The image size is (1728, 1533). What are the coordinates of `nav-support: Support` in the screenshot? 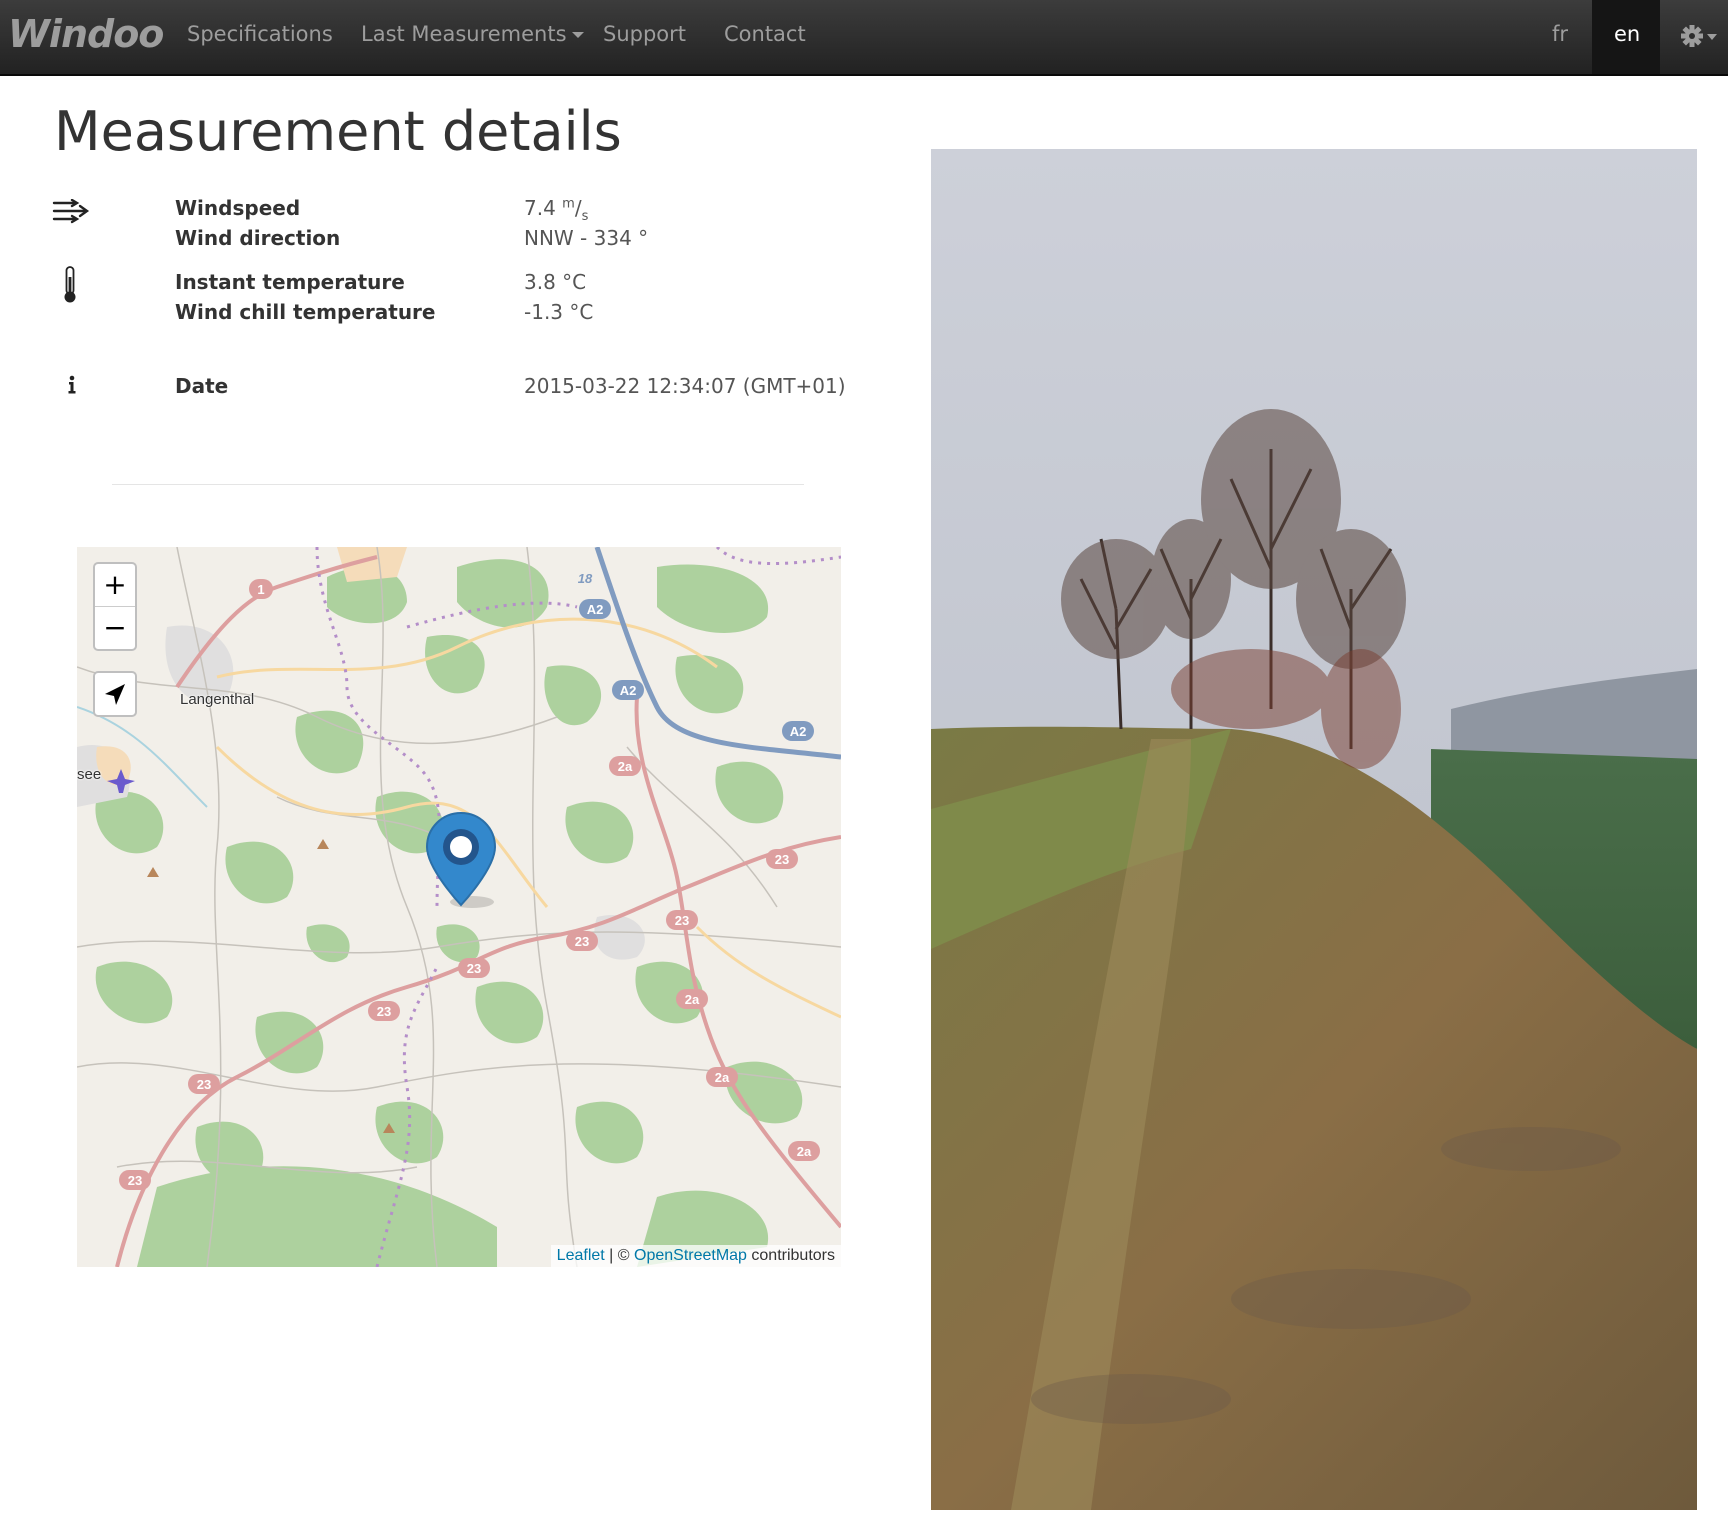 It's located at (644, 34).